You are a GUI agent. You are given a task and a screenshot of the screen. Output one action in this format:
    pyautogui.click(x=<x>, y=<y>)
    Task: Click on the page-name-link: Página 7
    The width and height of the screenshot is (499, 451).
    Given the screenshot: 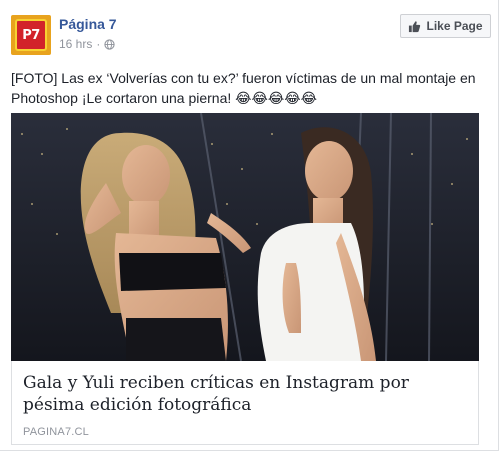 What is the action you would take?
    pyautogui.click(x=88, y=24)
    